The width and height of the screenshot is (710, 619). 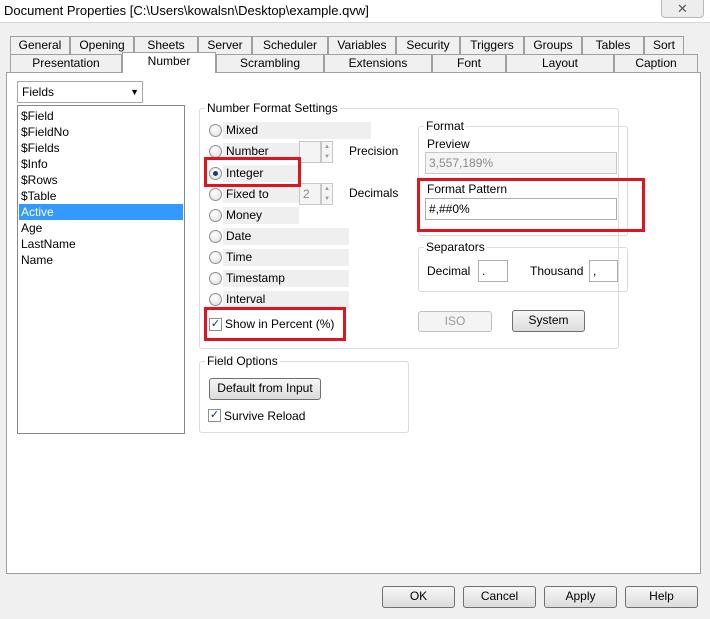 I want to click on radio-timestamp-label: Timestamp, so click(x=255, y=278).